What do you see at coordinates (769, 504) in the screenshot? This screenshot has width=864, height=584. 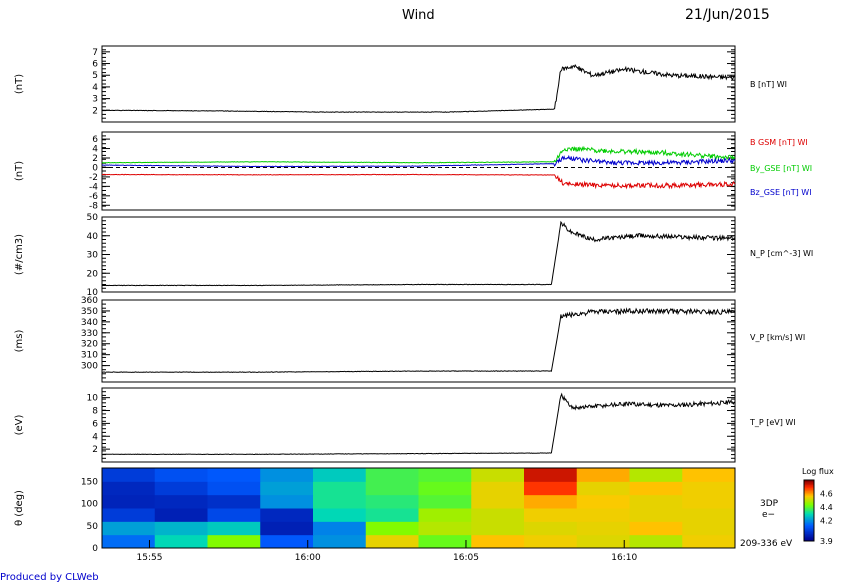 I see `instrument-label: 3DP` at bounding box center [769, 504].